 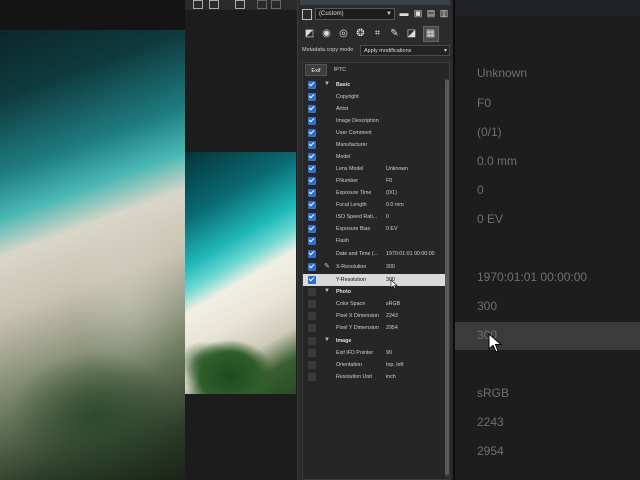 I want to click on row-label: Color Space, so click(x=351, y=304).